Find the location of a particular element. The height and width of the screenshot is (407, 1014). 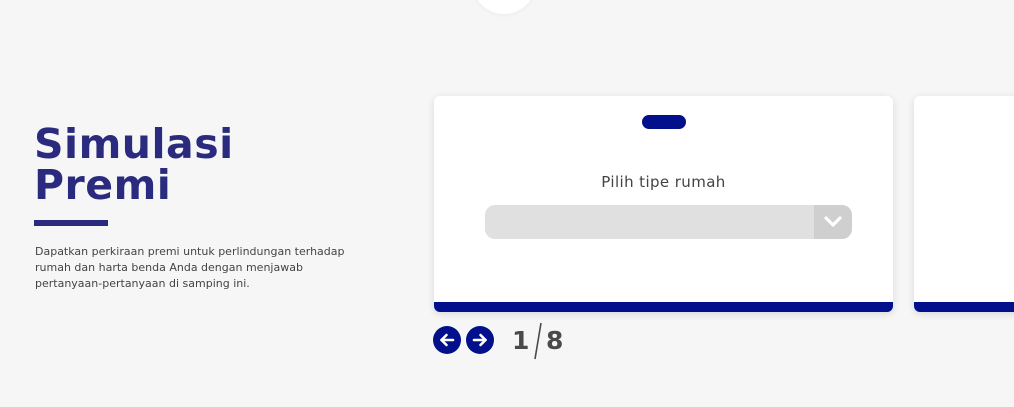

title-line-1: Simulasi is located at coordinates (134, 144).